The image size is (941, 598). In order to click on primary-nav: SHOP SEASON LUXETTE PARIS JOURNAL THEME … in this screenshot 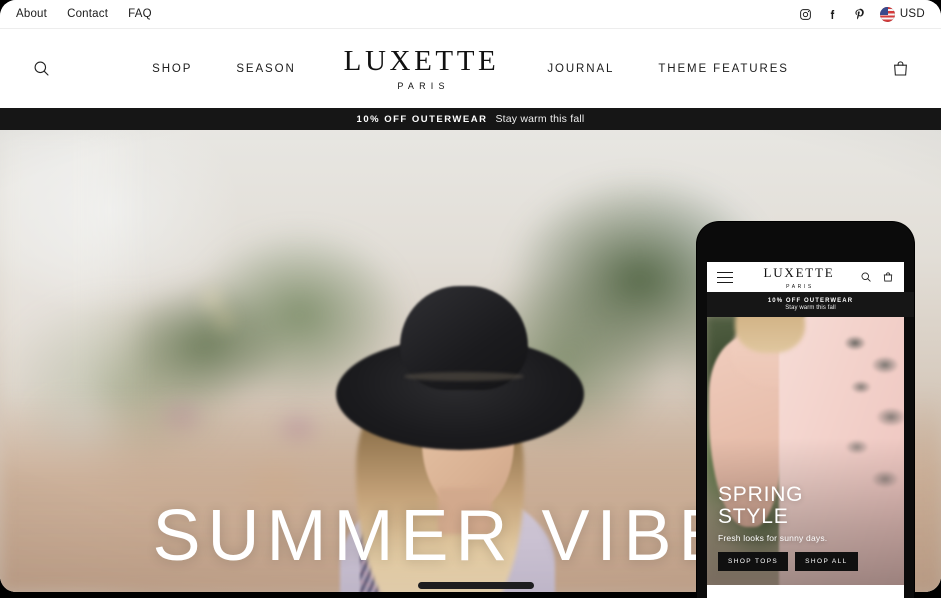, I will do `click(470, 67)`.